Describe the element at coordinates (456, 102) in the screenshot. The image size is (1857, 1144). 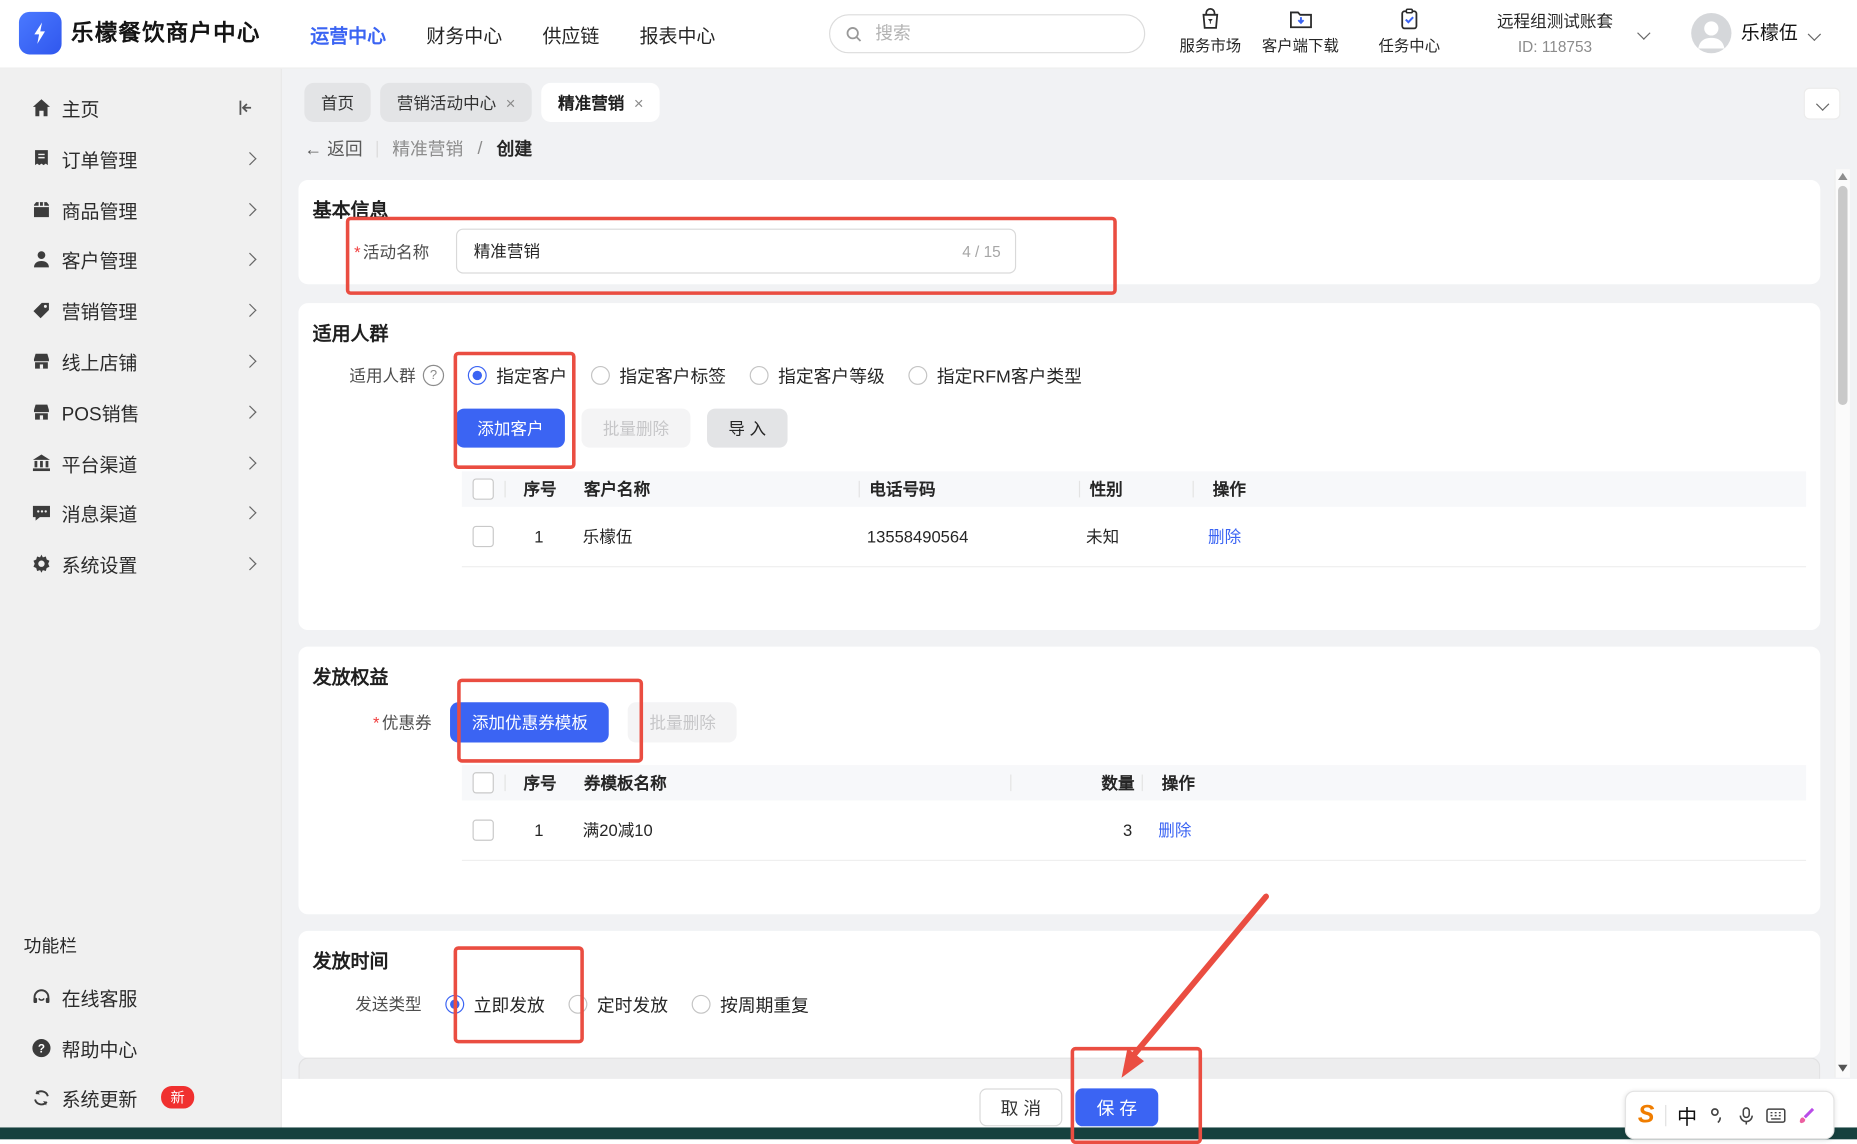
I see `tab-marketing-center: 营销活动中心 ×` at that location.